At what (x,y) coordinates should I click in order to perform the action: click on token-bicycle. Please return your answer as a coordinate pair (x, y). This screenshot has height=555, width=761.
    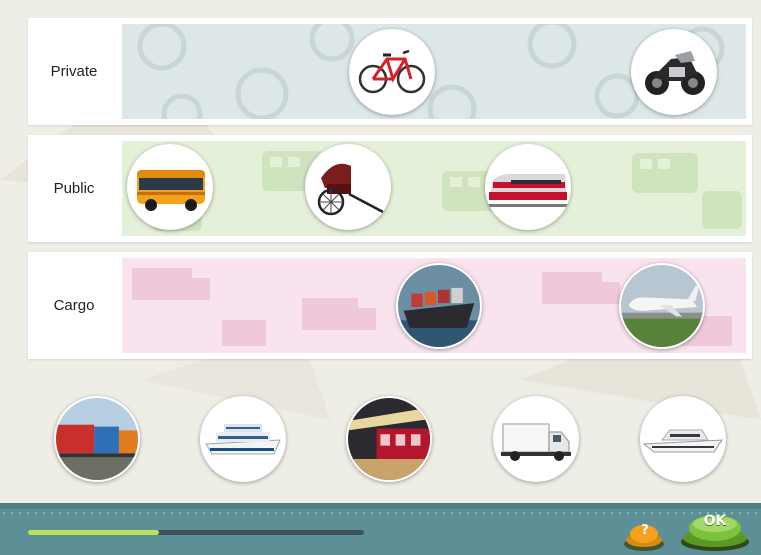
    Looking at the image, I should click on (392, 72).